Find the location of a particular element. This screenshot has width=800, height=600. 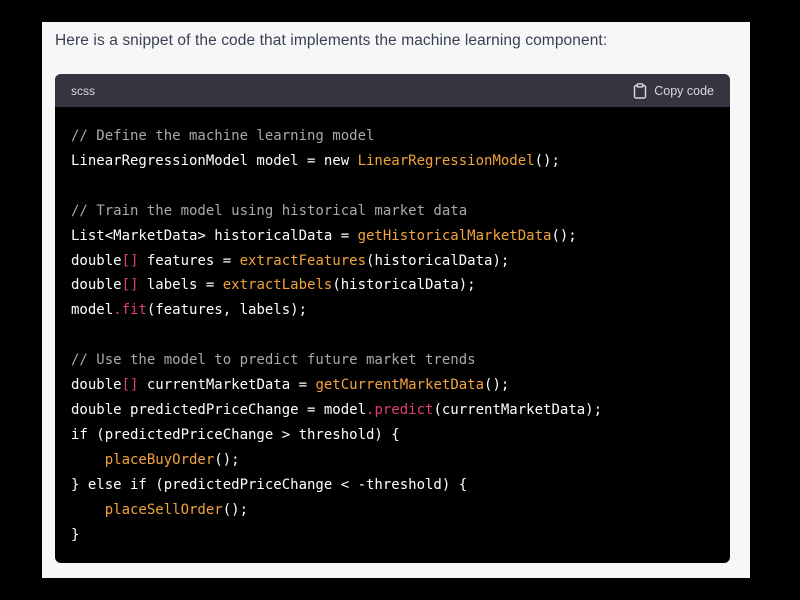

code-line: placeSellOrder(); is located at coordinates (392, 510).